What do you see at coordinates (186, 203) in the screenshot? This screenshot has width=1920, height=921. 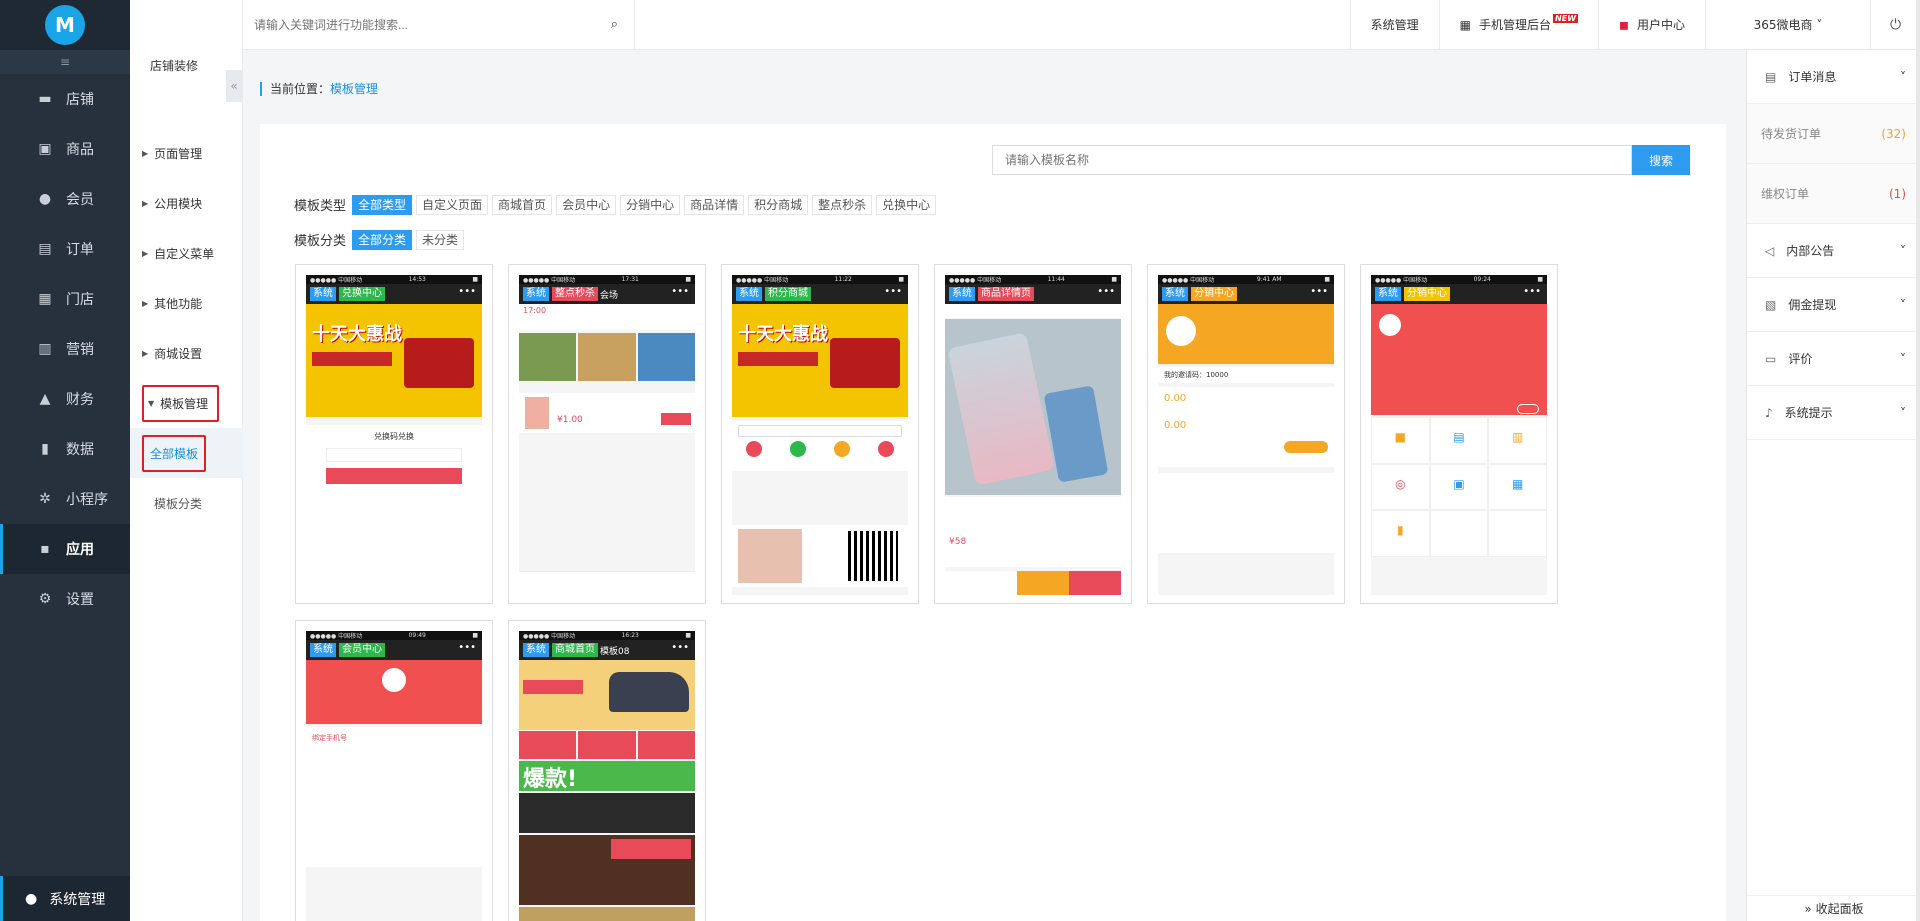 I see `sub-item-public-modules: ▶ 公用模块` at bounding box center [186, 203].